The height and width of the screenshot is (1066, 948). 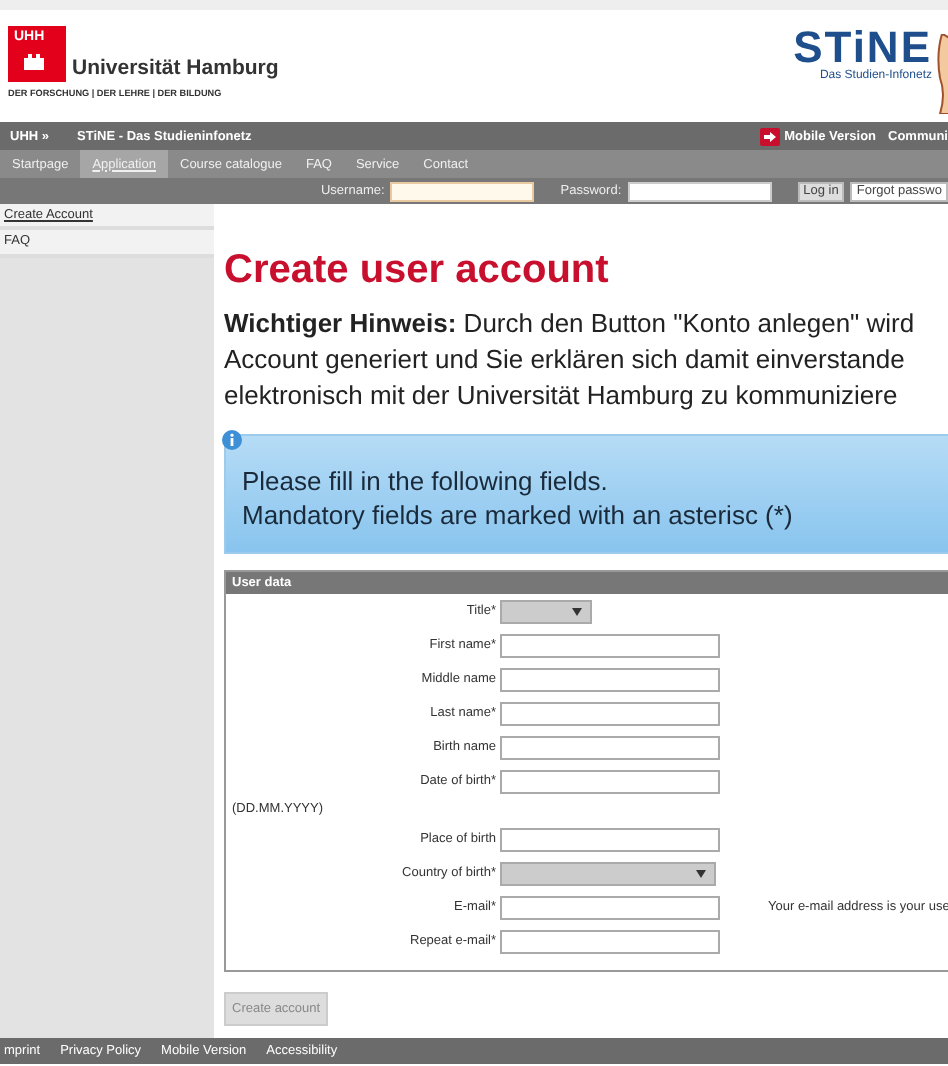 What do you see at coordinates (175, 68) in the screenshot?
I see `university-name: Universität Hamburg` at bounding box center [175, 68].